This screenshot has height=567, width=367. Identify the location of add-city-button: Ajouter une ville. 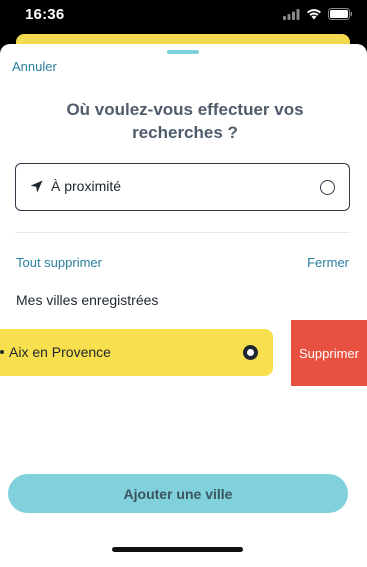
(178, 493).